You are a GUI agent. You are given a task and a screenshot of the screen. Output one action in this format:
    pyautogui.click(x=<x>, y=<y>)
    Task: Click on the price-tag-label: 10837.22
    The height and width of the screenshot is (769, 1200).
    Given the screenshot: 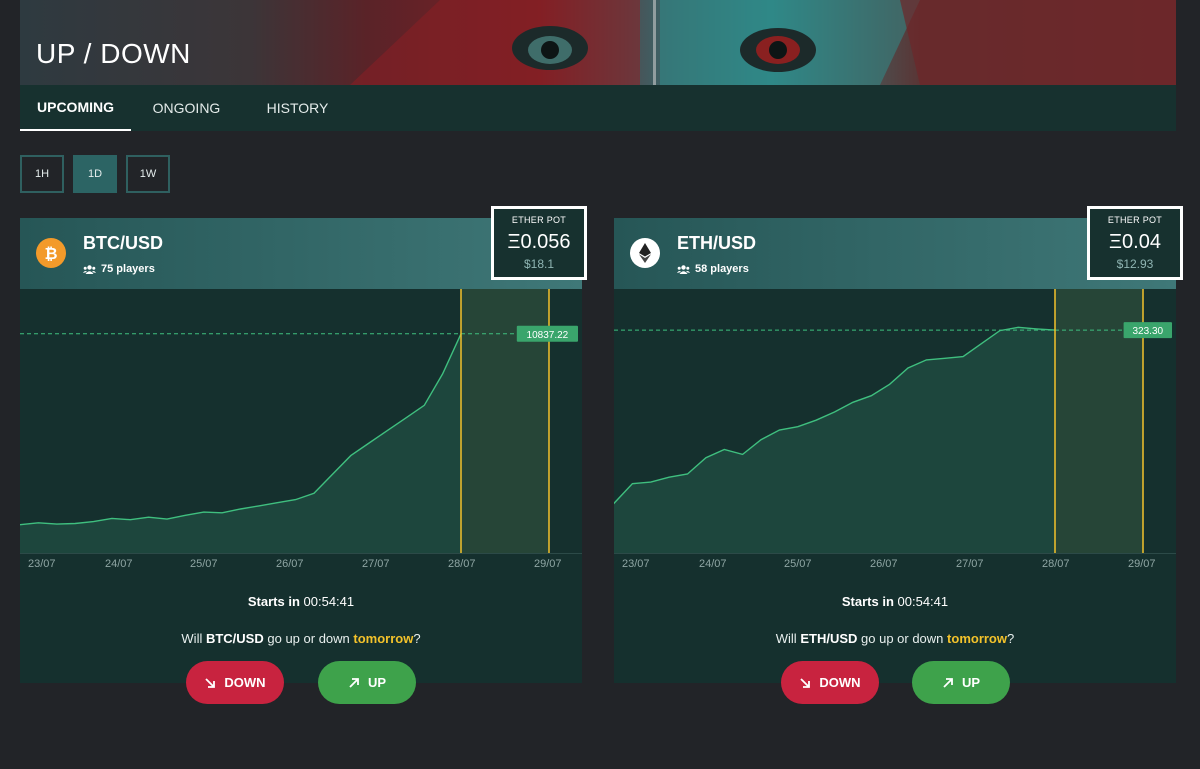 What is the action you would take?
    pyautogui.click(x=548, y=335)
    